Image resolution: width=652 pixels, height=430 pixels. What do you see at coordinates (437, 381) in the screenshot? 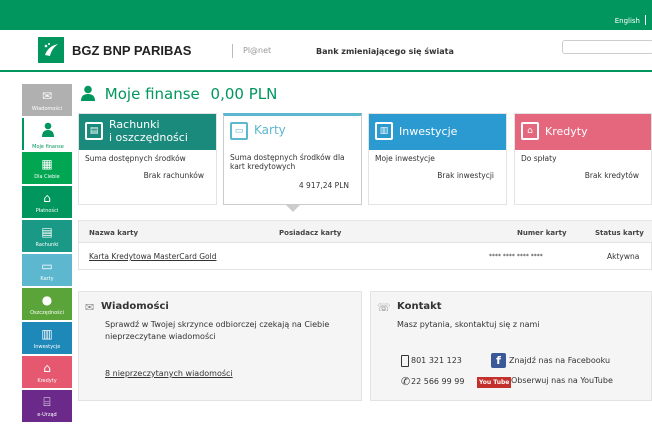
I see `phone-number: 22 566 99 99` at bounding box center [437, 381].